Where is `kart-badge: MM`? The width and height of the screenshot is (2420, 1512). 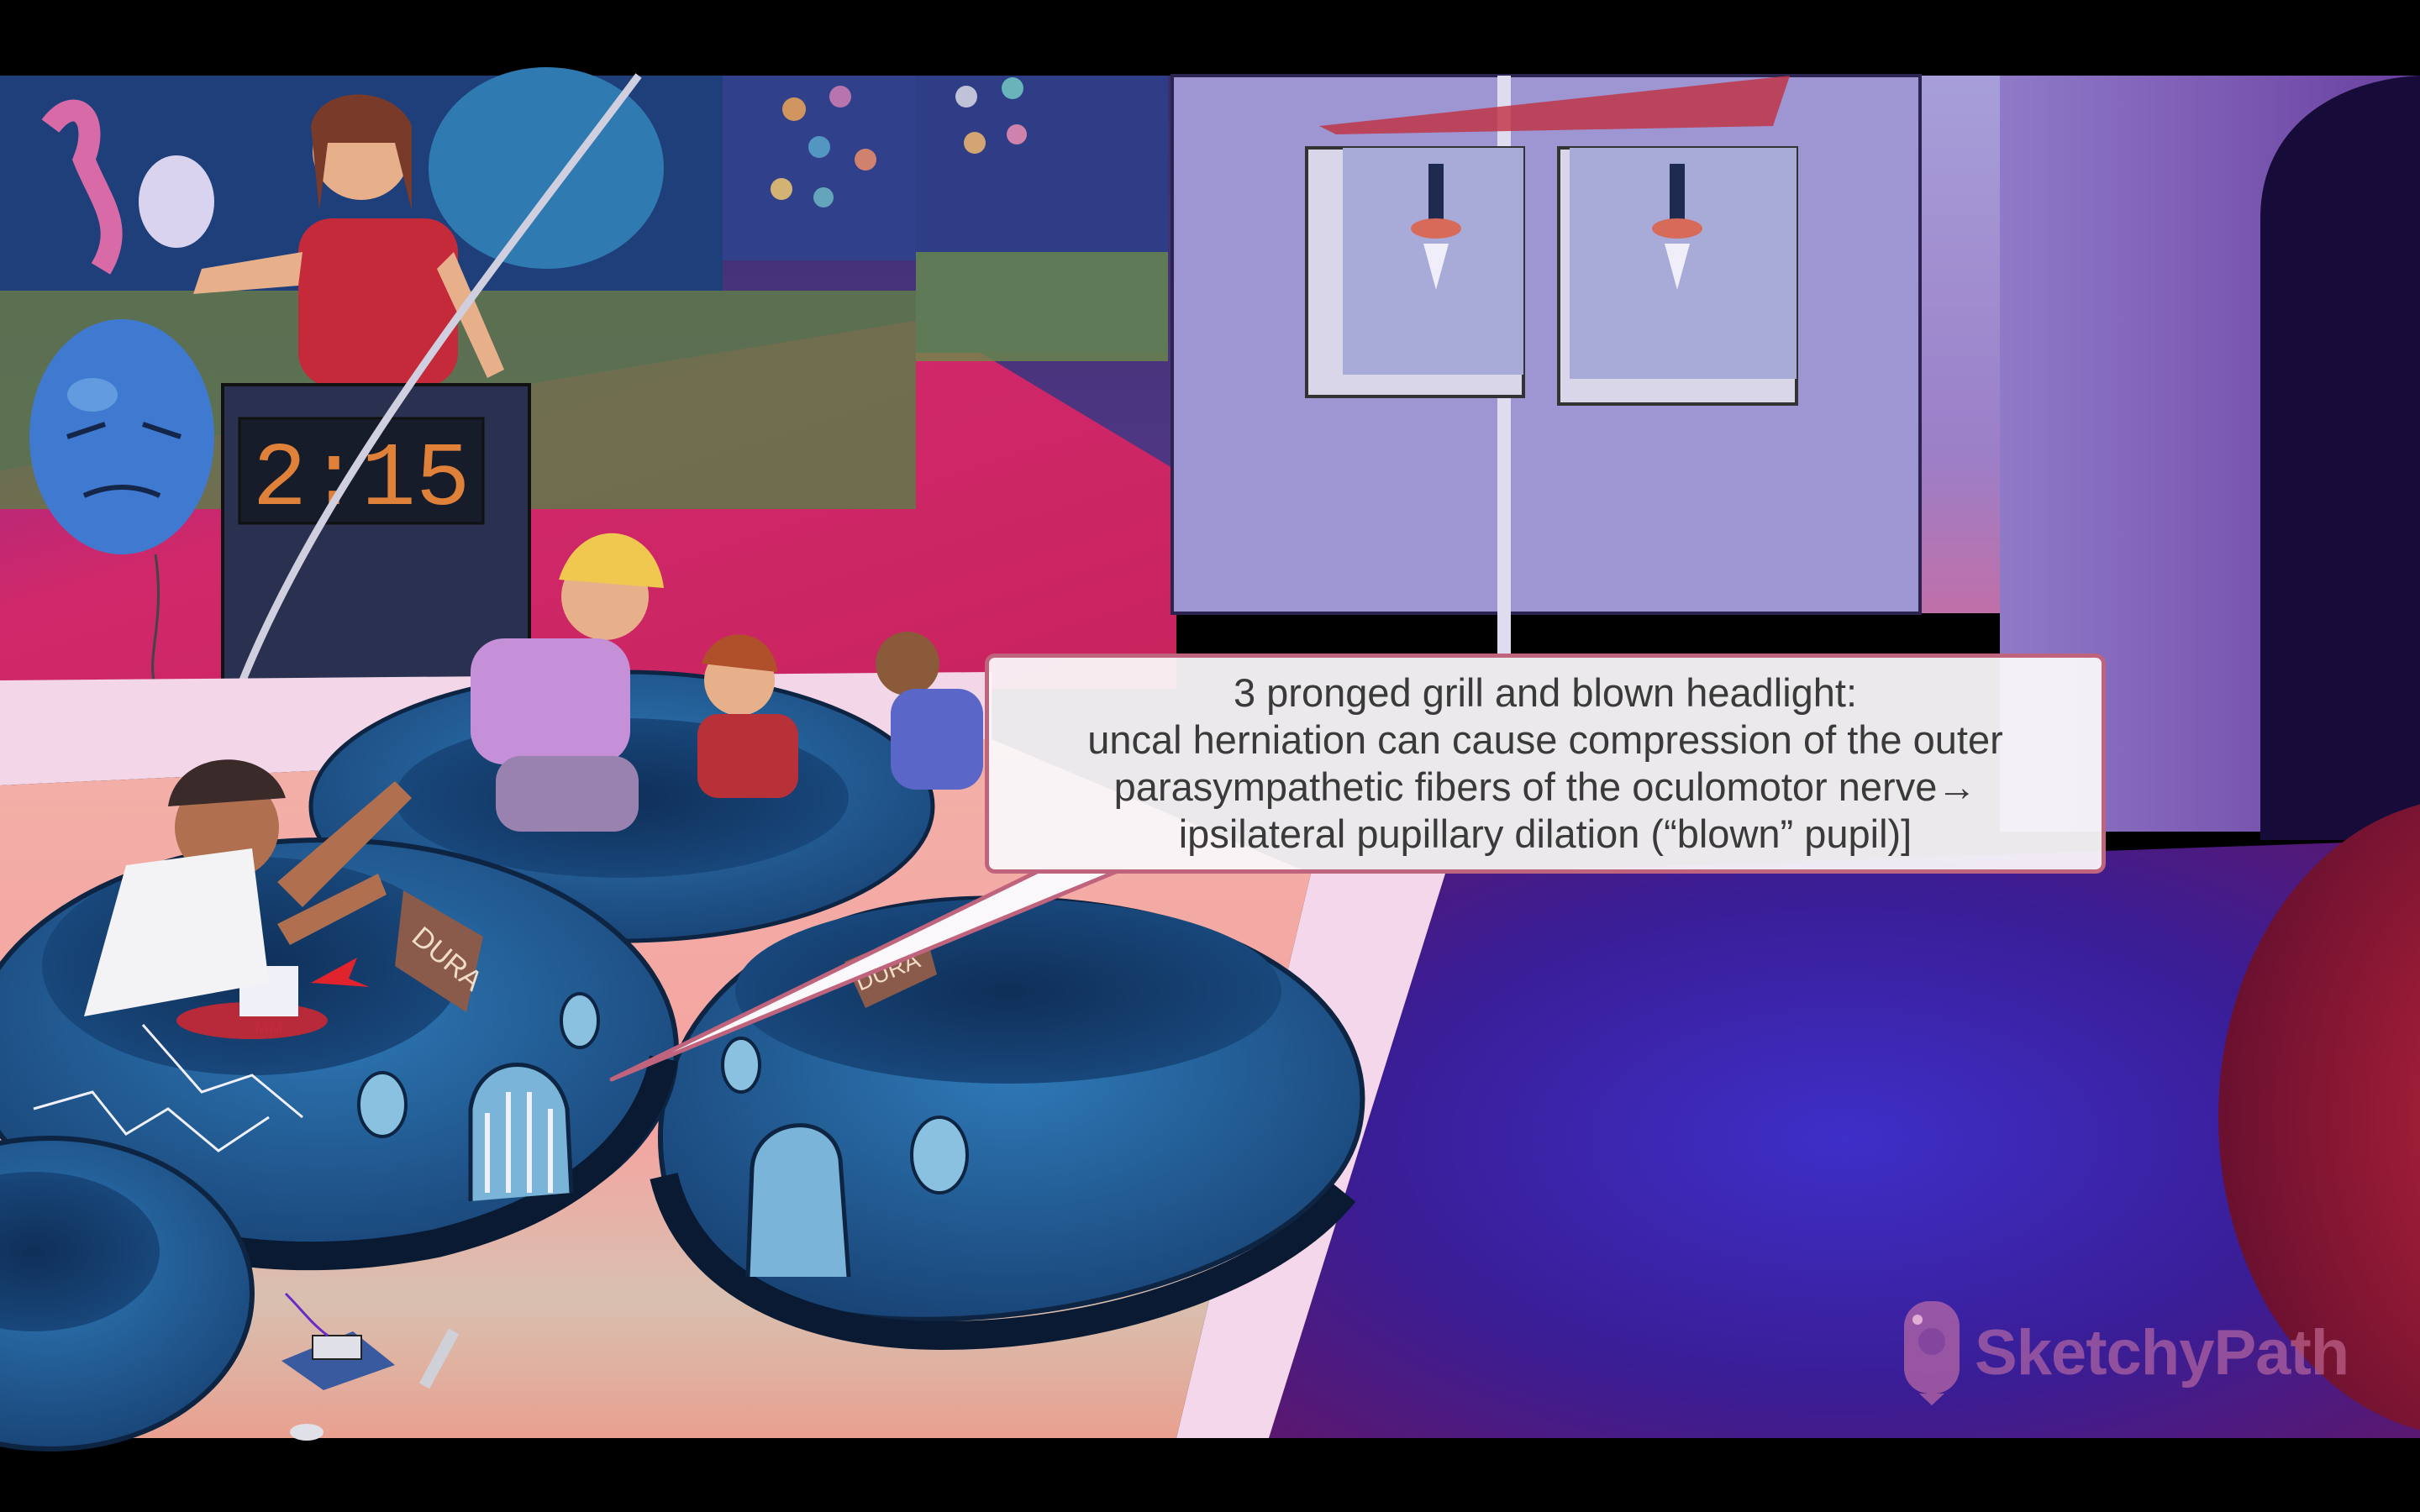 kart-badge: MM is located at coordinates (268, 1028).